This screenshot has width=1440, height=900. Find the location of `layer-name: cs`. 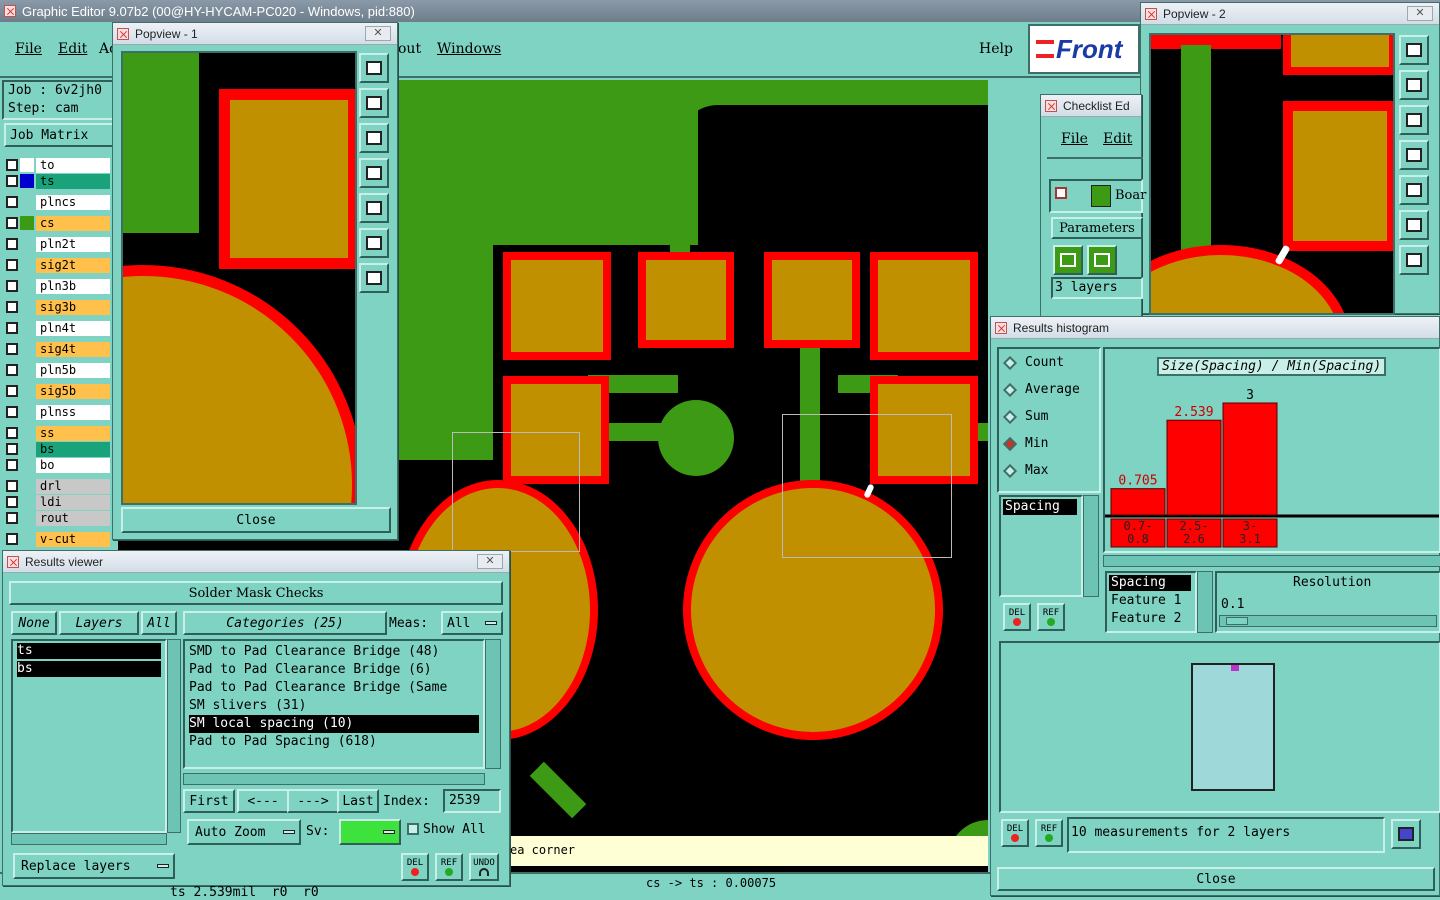

layer-name: cs is located at coordinates (73, 223).